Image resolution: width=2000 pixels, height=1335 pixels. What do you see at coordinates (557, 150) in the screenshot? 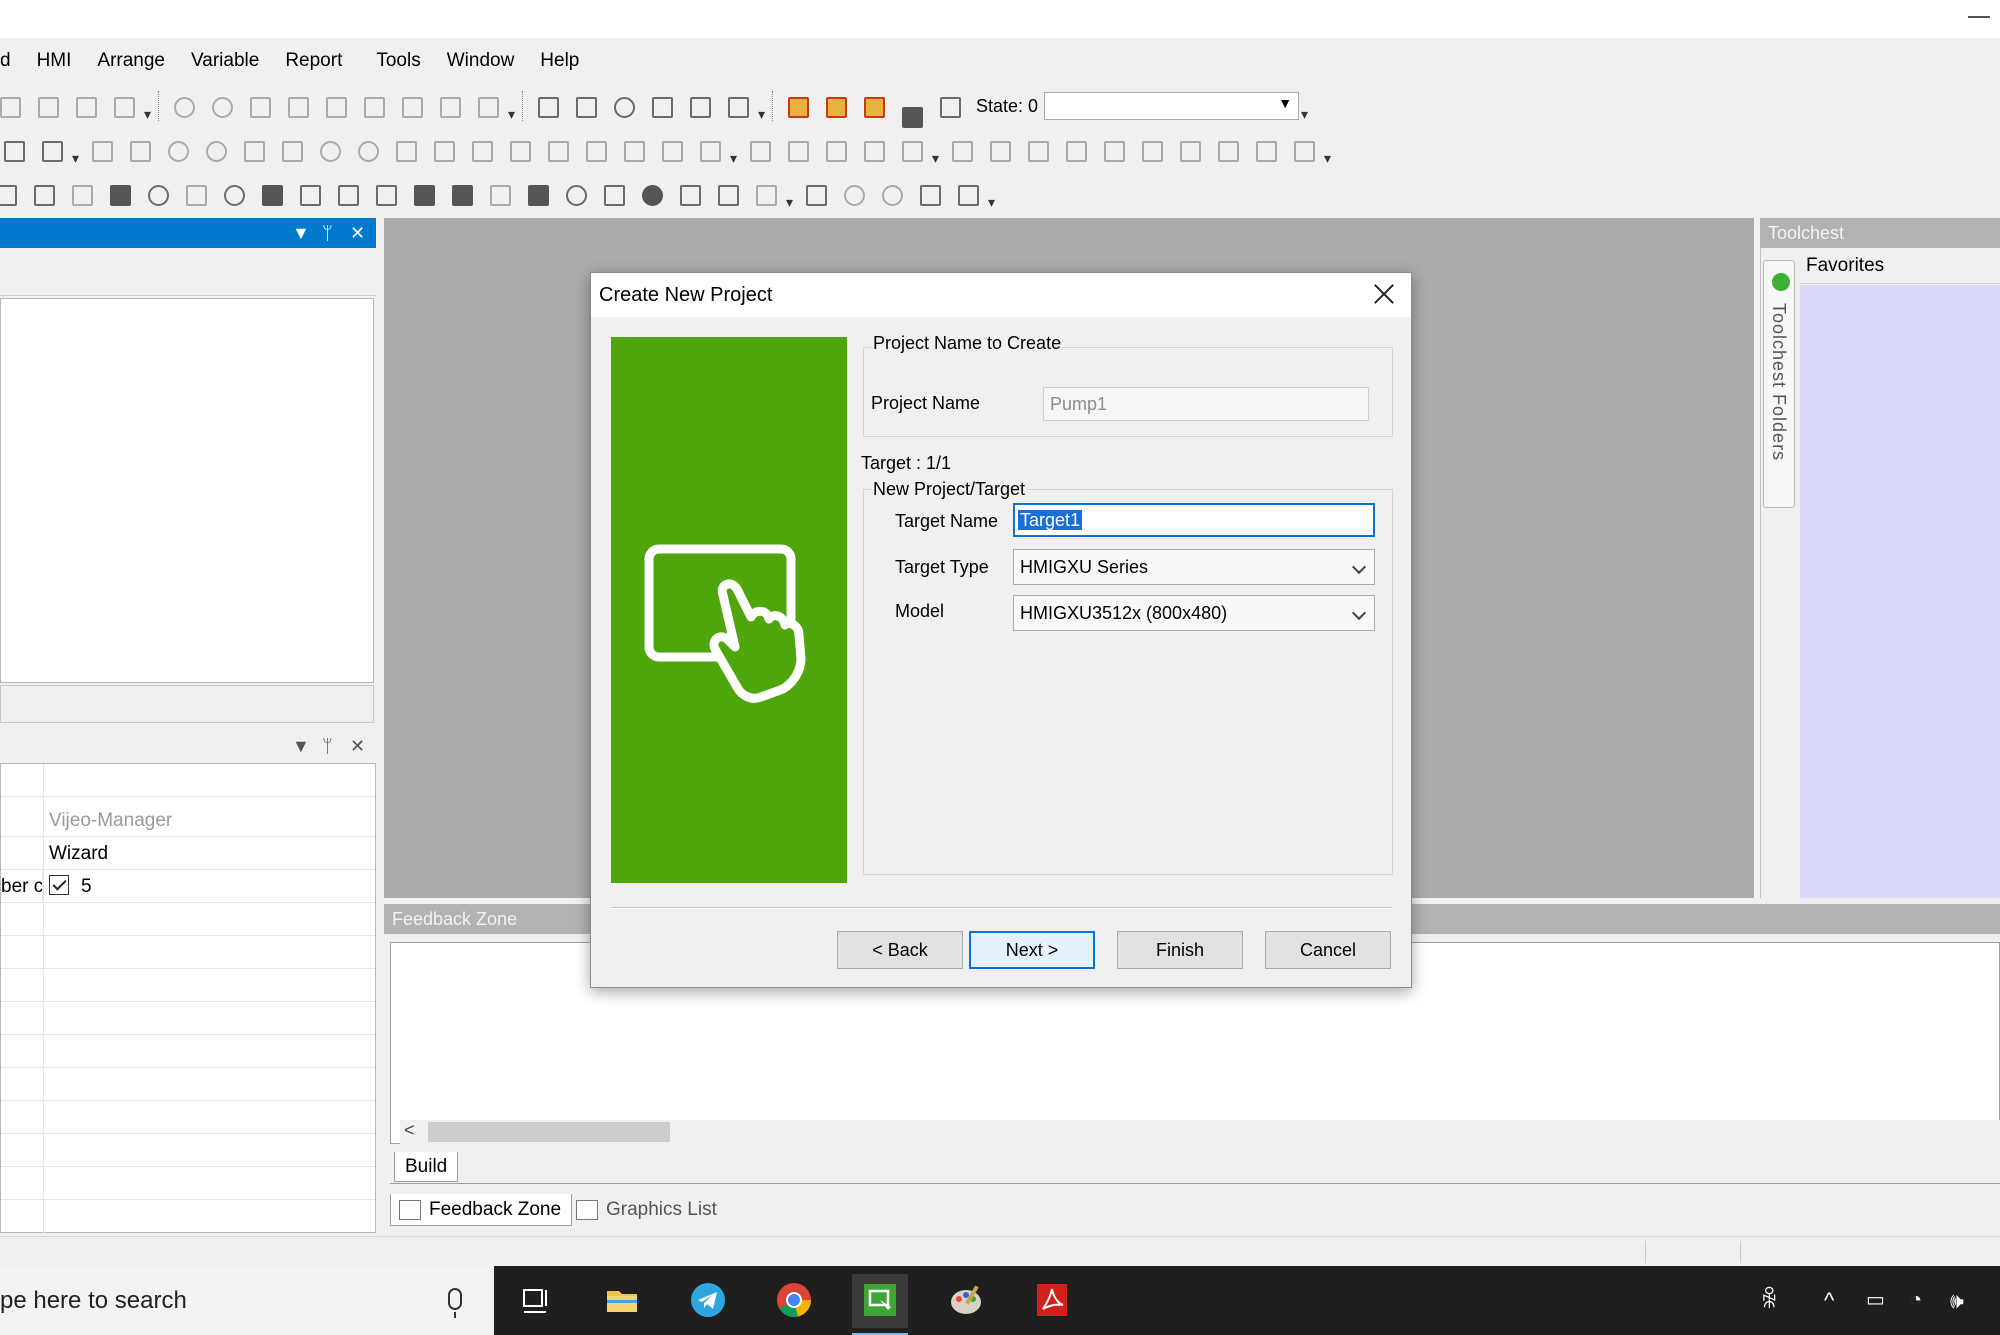
I see `align-top-icon` at bounding box center [557, 150].